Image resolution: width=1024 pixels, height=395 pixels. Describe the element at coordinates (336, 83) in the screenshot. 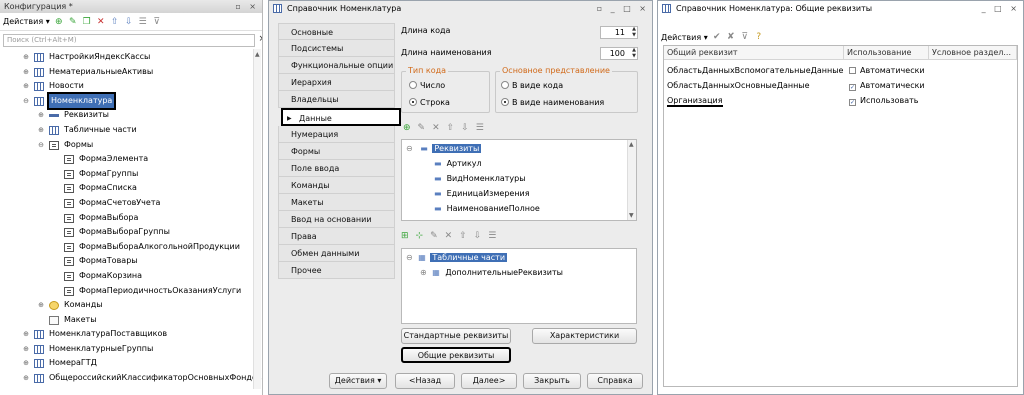

I see `tab-item: Иерархия` at that location.